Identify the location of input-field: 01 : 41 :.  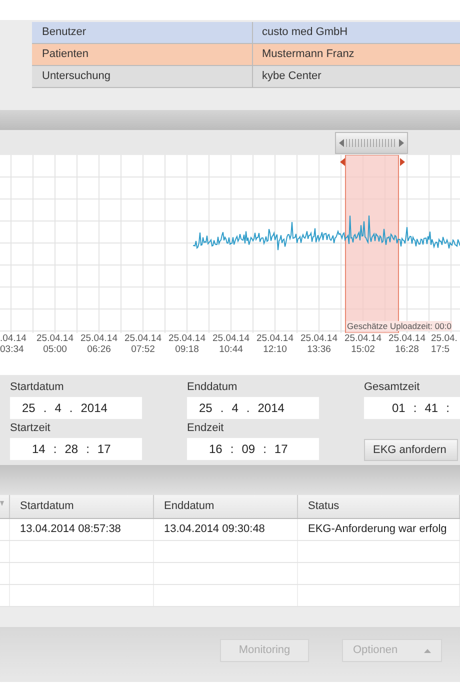
(412, 408).